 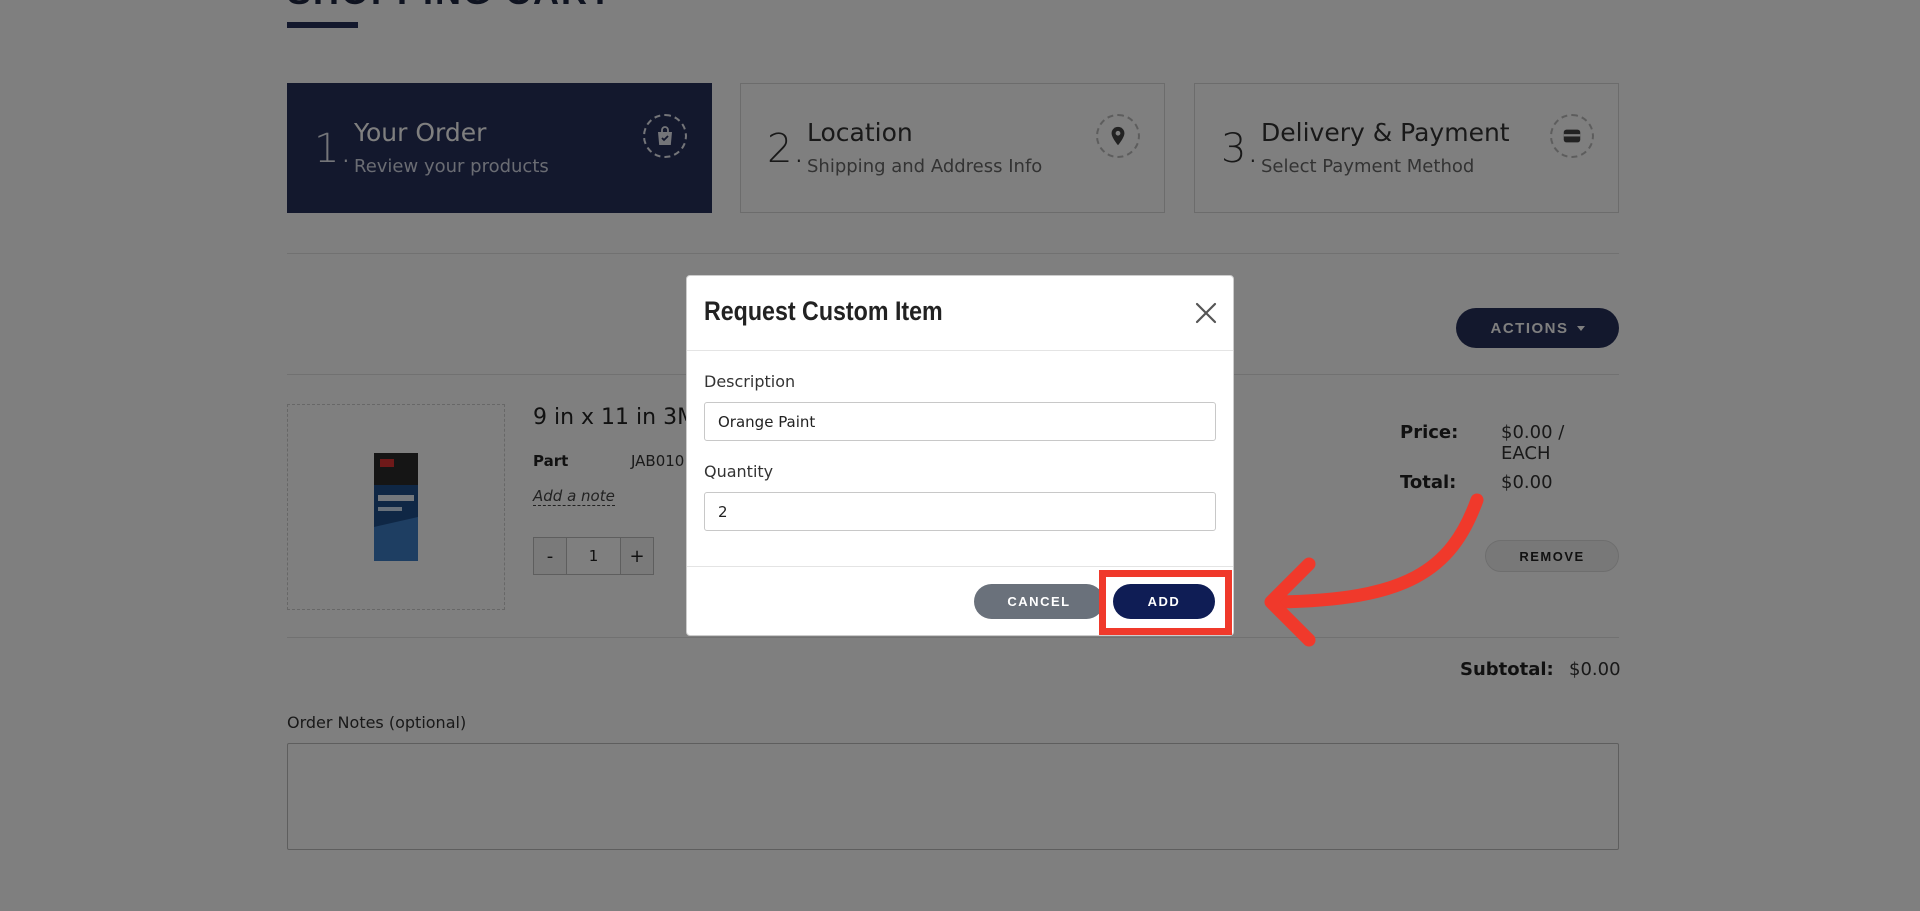 What do you see at coordinates (750, 381) in the screenshot?
I see `description-label: Description` at bounding box center [750, 381].